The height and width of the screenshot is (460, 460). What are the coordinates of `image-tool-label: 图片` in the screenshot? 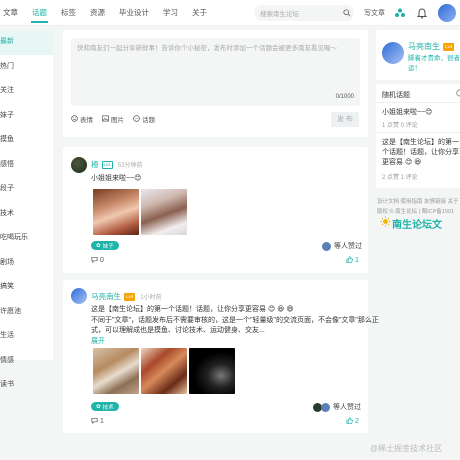 It's located at (117, 120).